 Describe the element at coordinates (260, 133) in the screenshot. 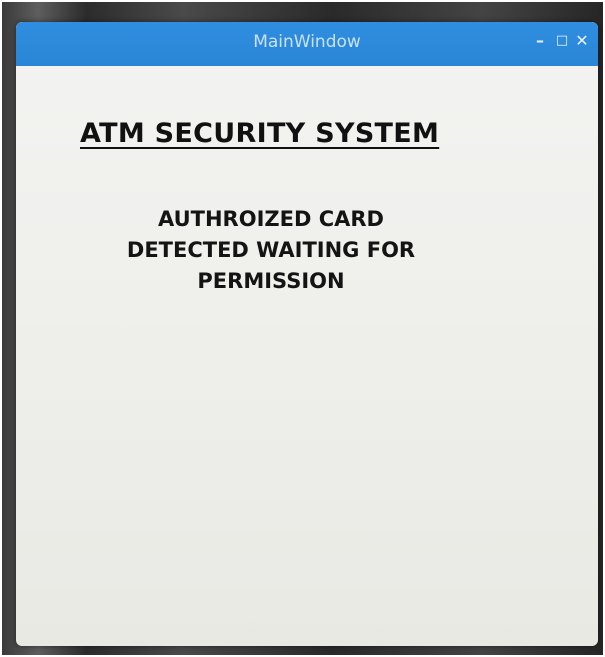

I see `page-title: ATM SECURITY SYSTEM` at that location.